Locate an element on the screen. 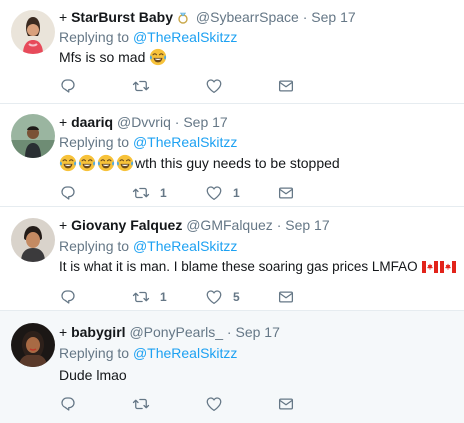 This screenshot has width=464, height=423. tweet-actions: 1 1 is located at coordinates (229, 193).